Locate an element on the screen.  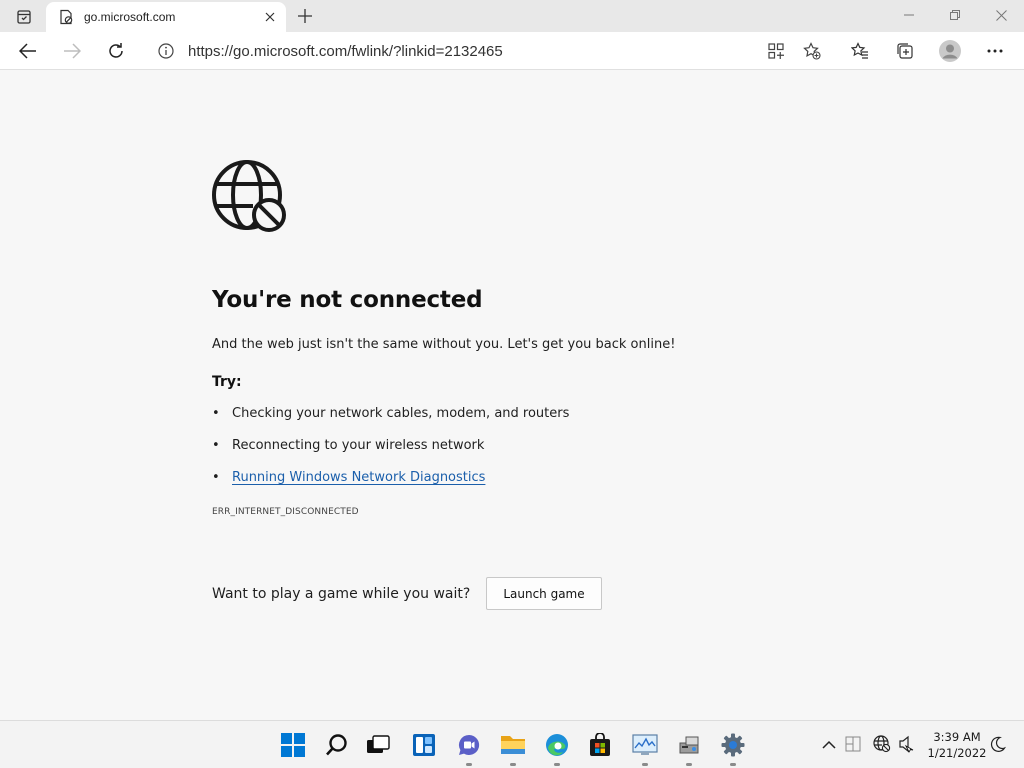
tab-strip: go.microsoft.com is located at coordinates (512, 16).